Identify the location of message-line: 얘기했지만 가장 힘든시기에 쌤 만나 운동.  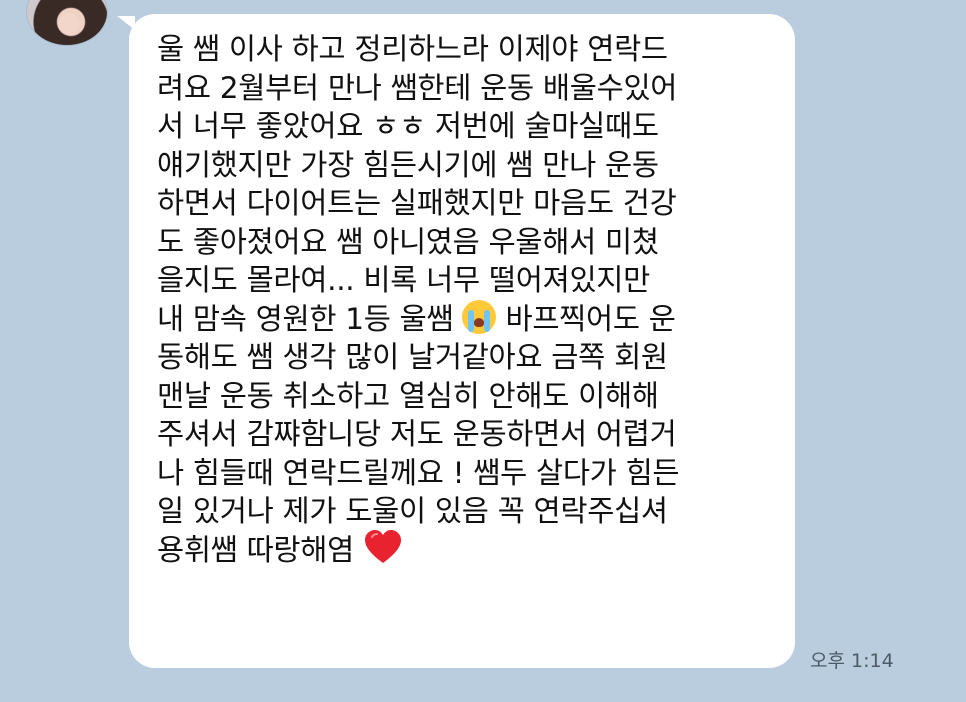
(408, 164).